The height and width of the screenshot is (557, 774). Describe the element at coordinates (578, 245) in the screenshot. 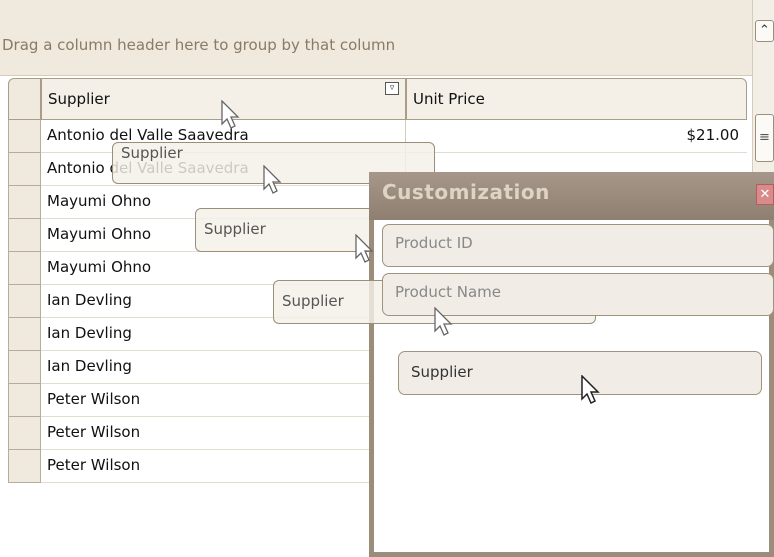

I see `customization-item-product-id: Product ID` at that location.